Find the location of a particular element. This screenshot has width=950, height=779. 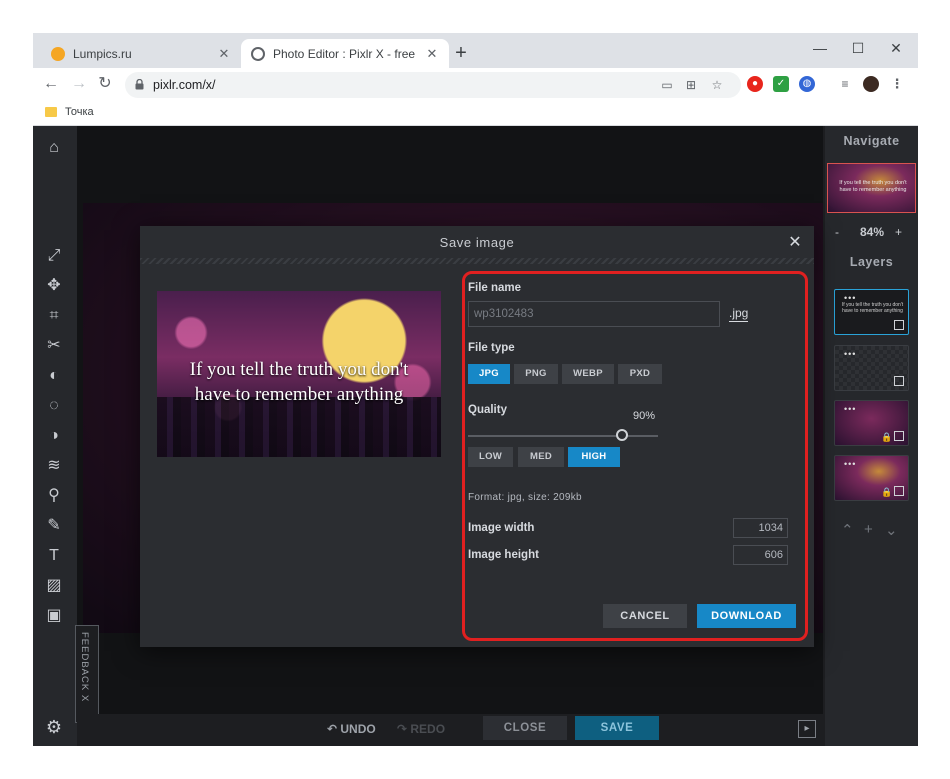

folder-icon is located at coordinates (51, 112).